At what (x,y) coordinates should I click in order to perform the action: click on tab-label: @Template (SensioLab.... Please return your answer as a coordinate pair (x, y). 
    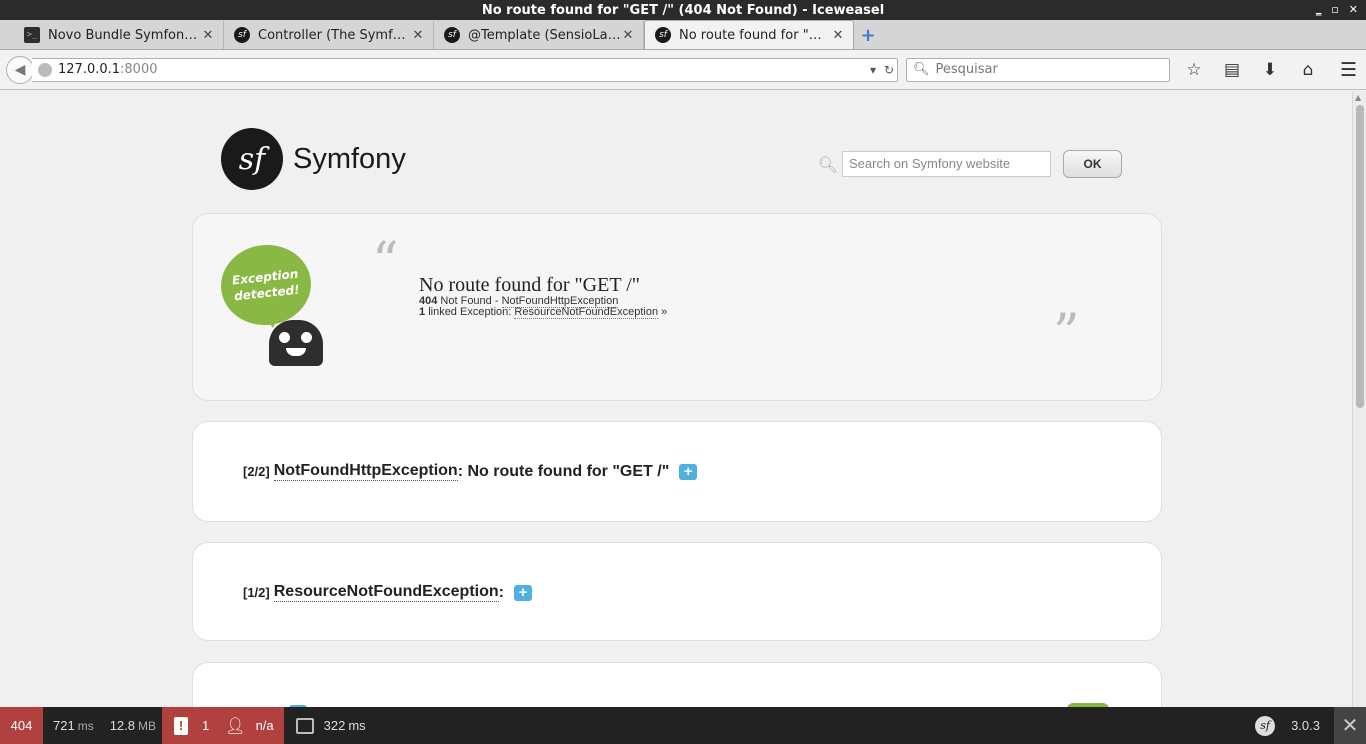
    Looking at the image, I should click on (544, 35).